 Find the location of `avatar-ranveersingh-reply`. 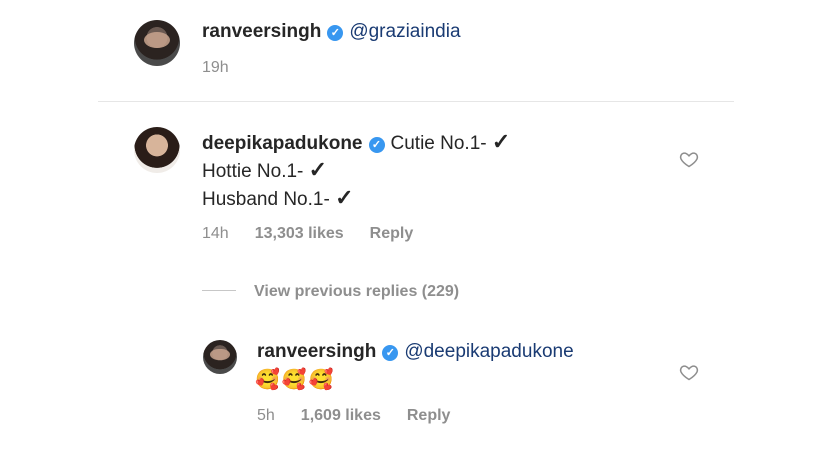

avatar-ranveersingh-reply is located at coordinates (220, 357).